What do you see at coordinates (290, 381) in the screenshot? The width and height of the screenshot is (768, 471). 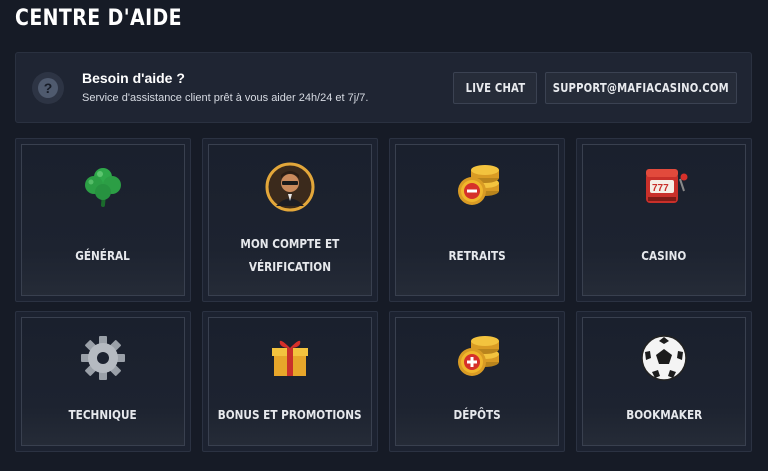 I see `category-bonus-promotions: BONUS ET PROMOTIONS` at bounding box center [290, 381].